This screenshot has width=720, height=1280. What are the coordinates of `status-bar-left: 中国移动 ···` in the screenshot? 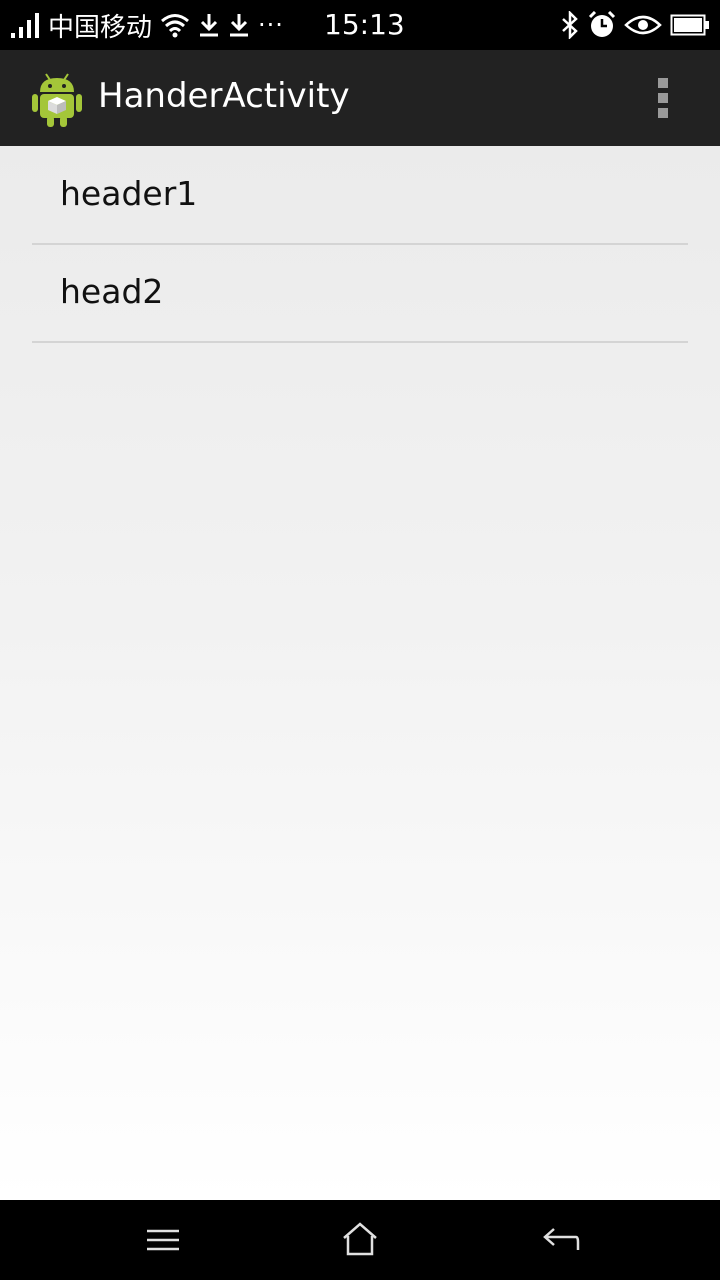 It's located at (147, 25).